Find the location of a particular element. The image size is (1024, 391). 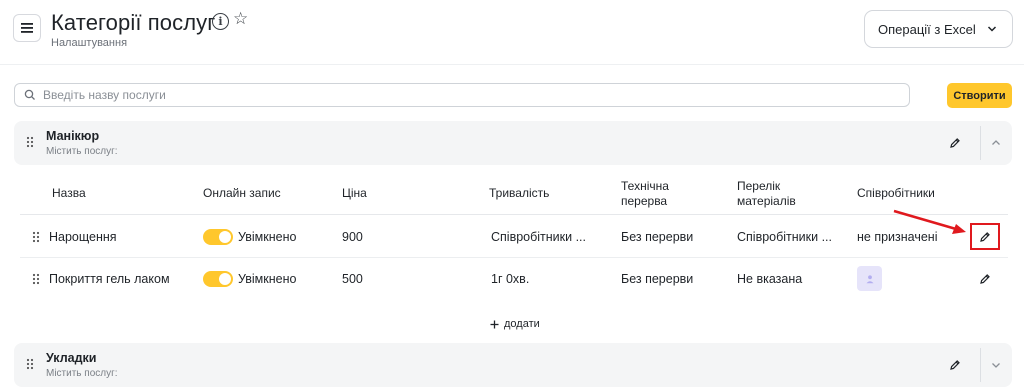

column-header-price: Ціна is located at coordinates (354, 193).